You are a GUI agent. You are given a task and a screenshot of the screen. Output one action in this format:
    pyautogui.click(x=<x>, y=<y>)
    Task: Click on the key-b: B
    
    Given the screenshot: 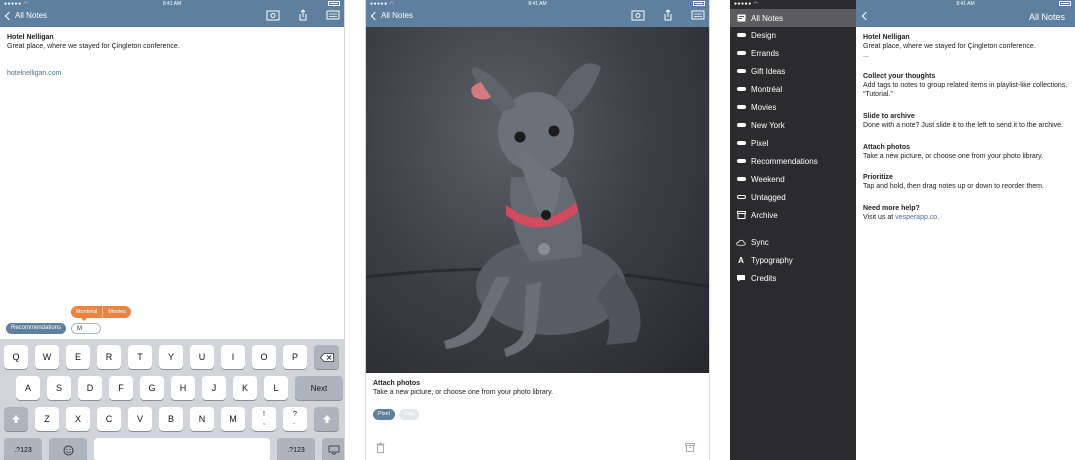 What is the action you would take?
    pyautogui.click(x=171, y=419)
    